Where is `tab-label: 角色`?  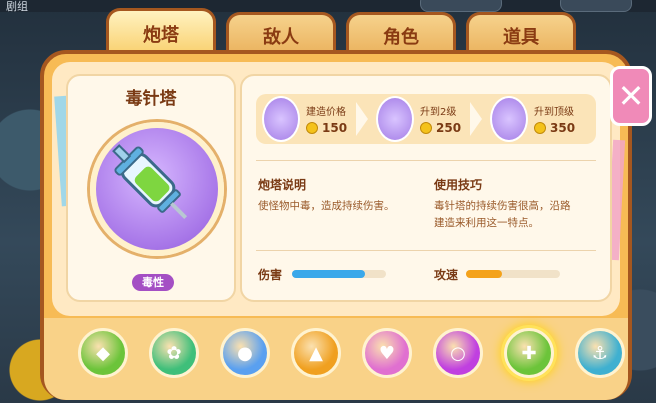 tab-label: 角色 is located at coordinates (401, 37).